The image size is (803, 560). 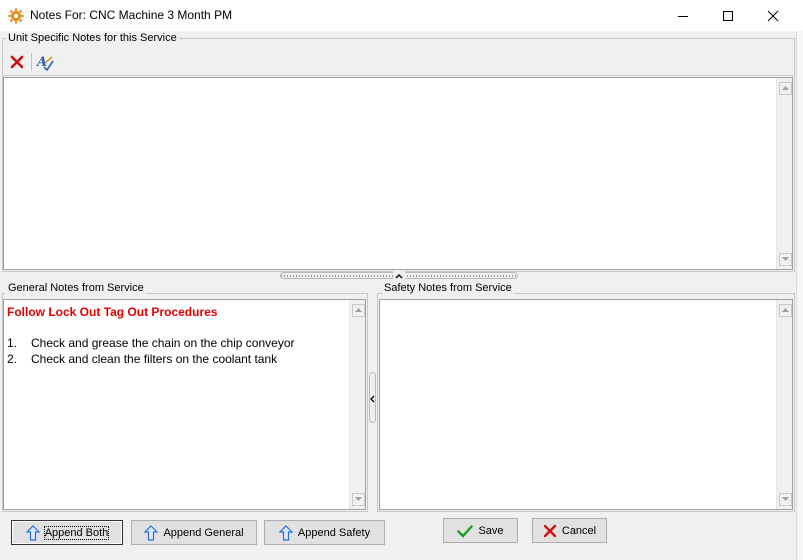 I want to click on window-title: Notes For: CNC Machine 3 Month PM, so click(x=131, y=15).